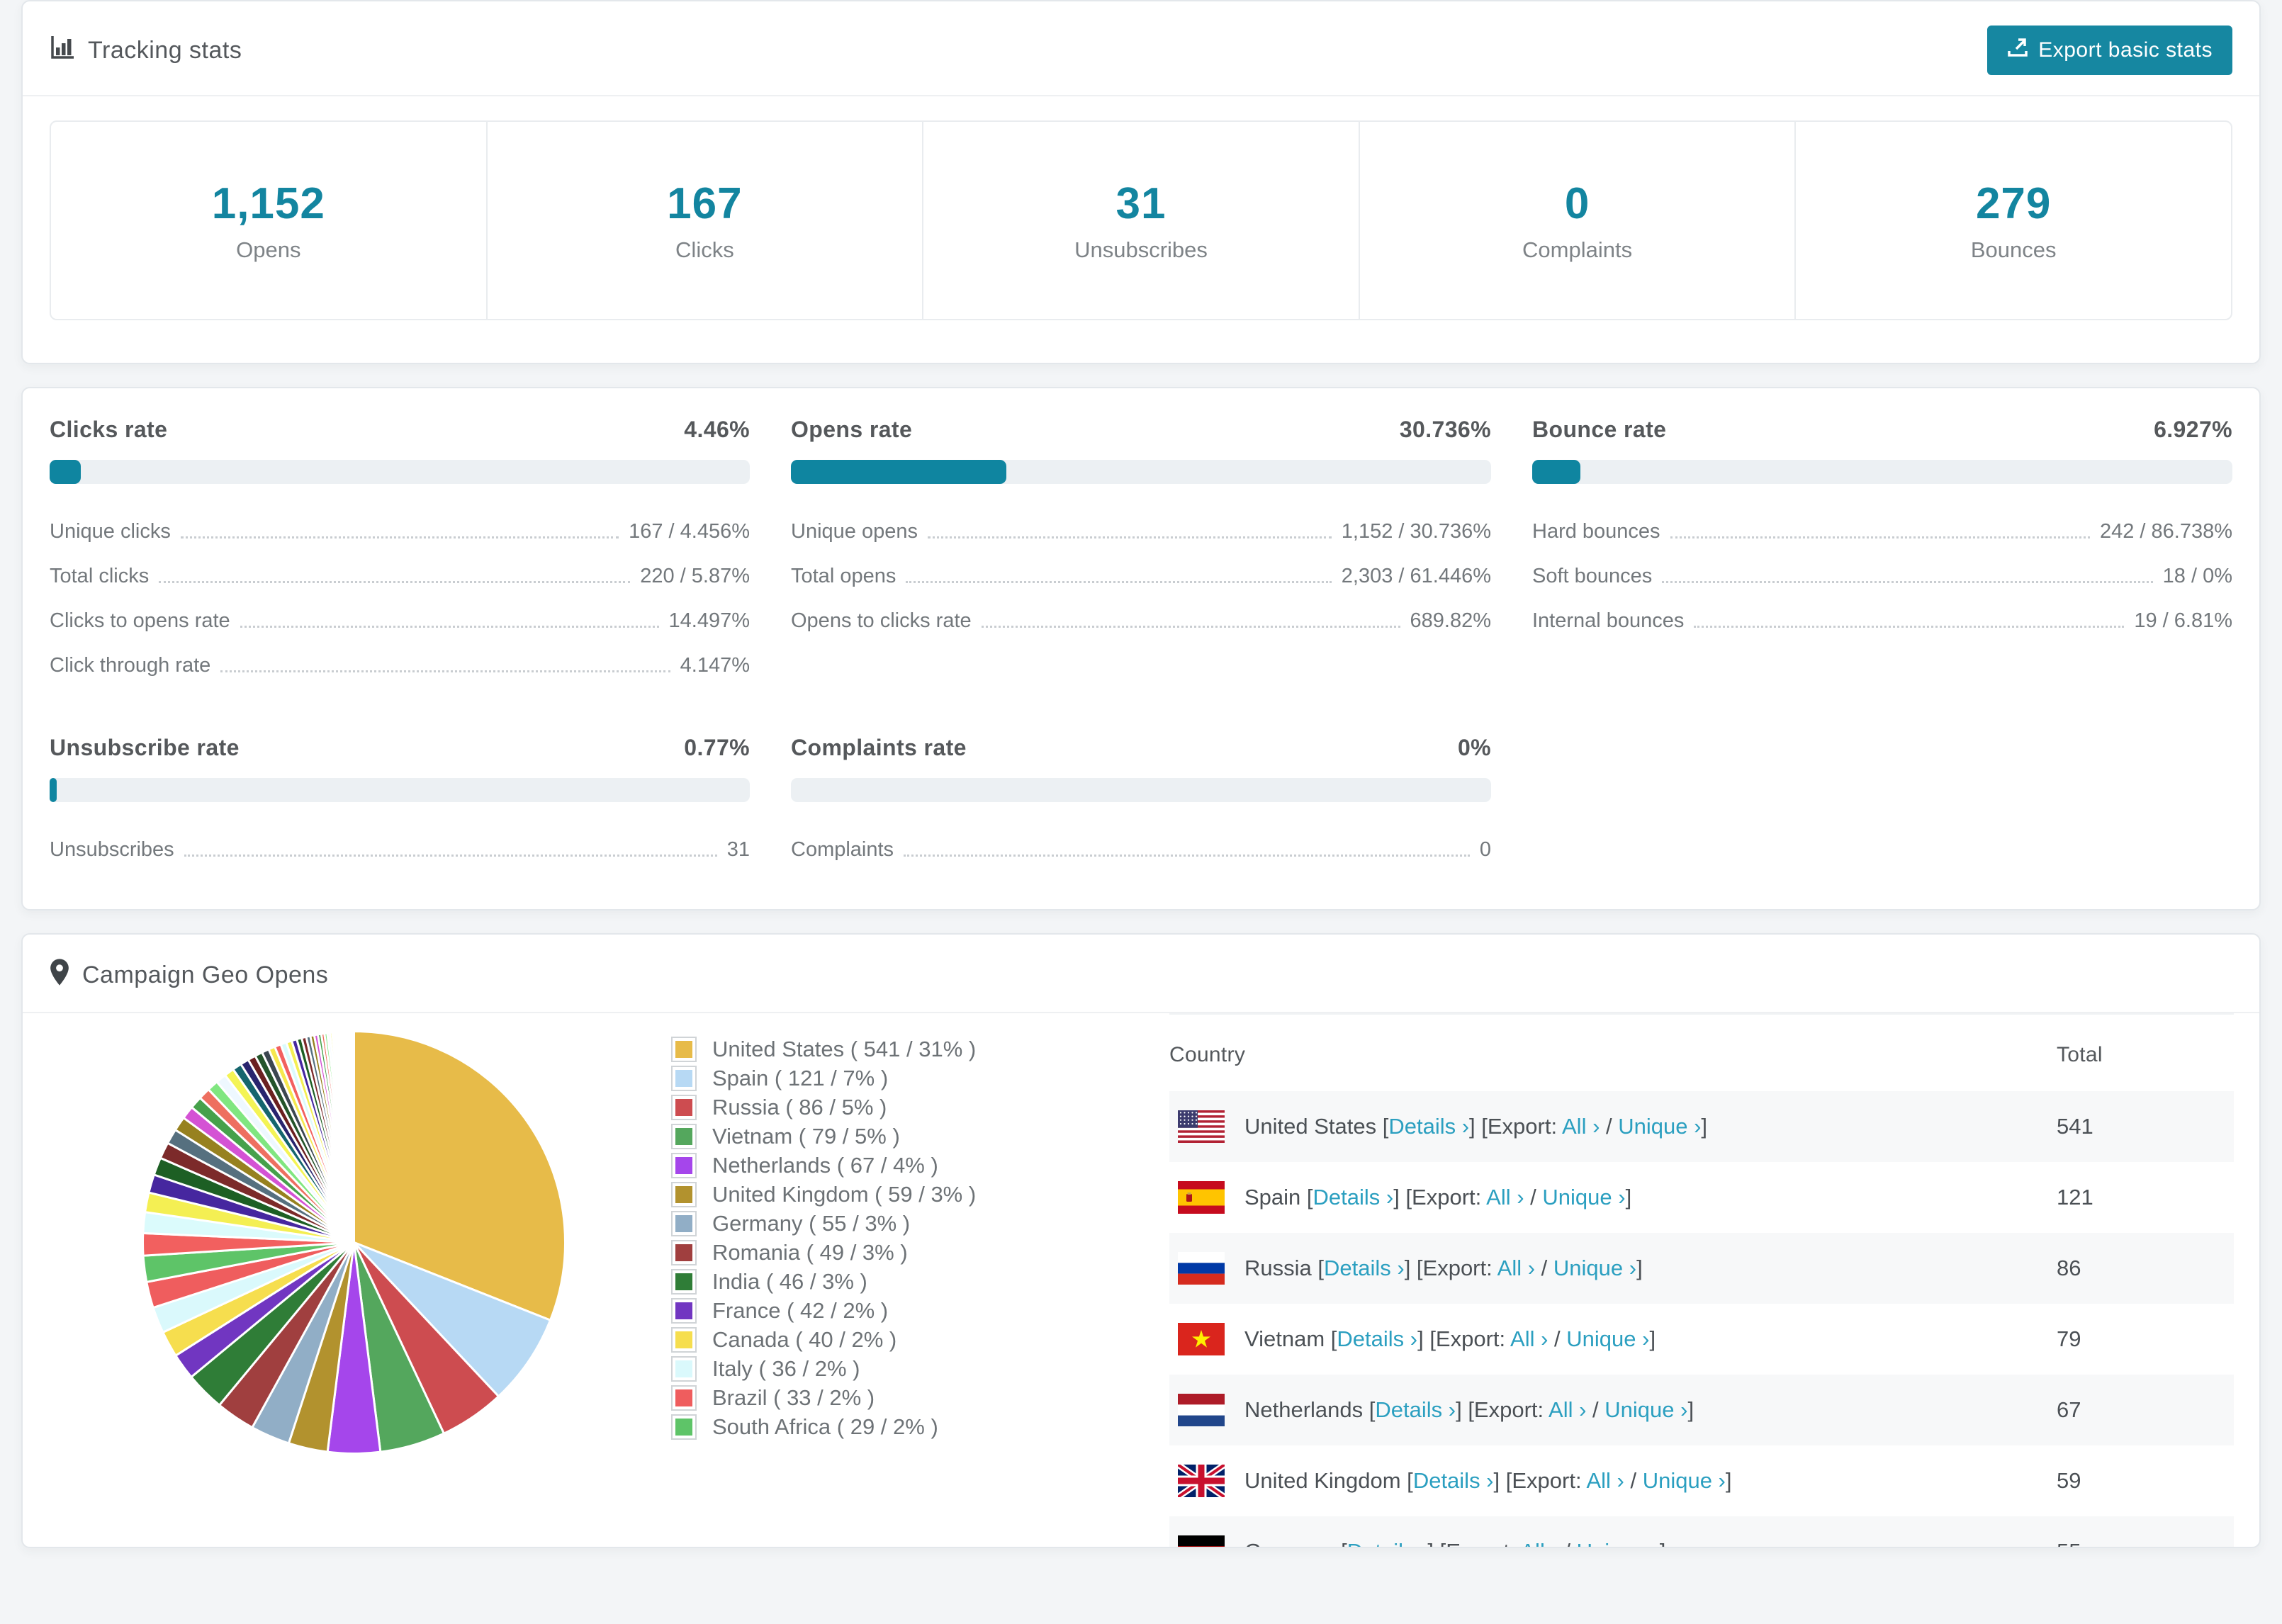 This screenshot has width=2282, height=1624. I want to click on summary-label: Clicks, so click(704, 249).